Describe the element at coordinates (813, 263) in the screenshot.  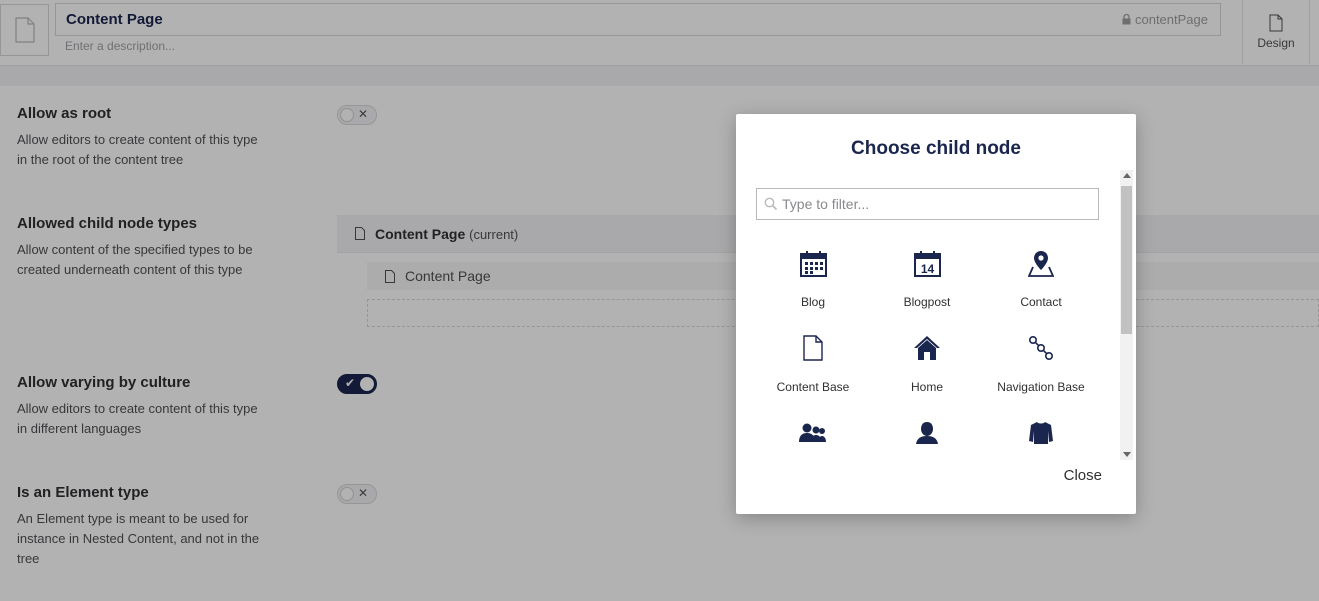
I see `calendar-icon` at that location.